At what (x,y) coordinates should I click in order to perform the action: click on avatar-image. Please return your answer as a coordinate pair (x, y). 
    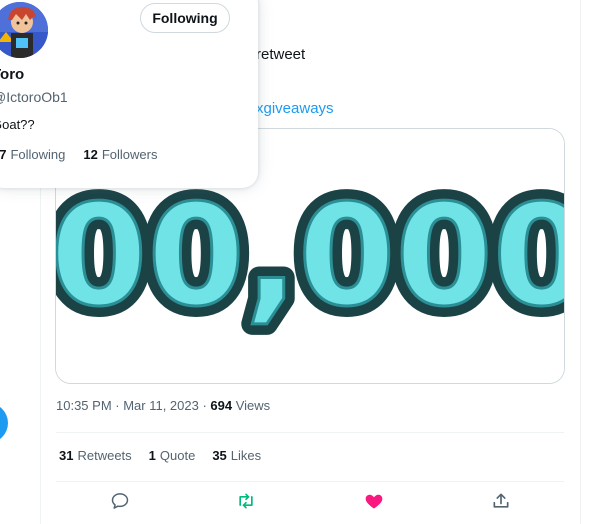
    Looking at the image, I should click on (24, 30).